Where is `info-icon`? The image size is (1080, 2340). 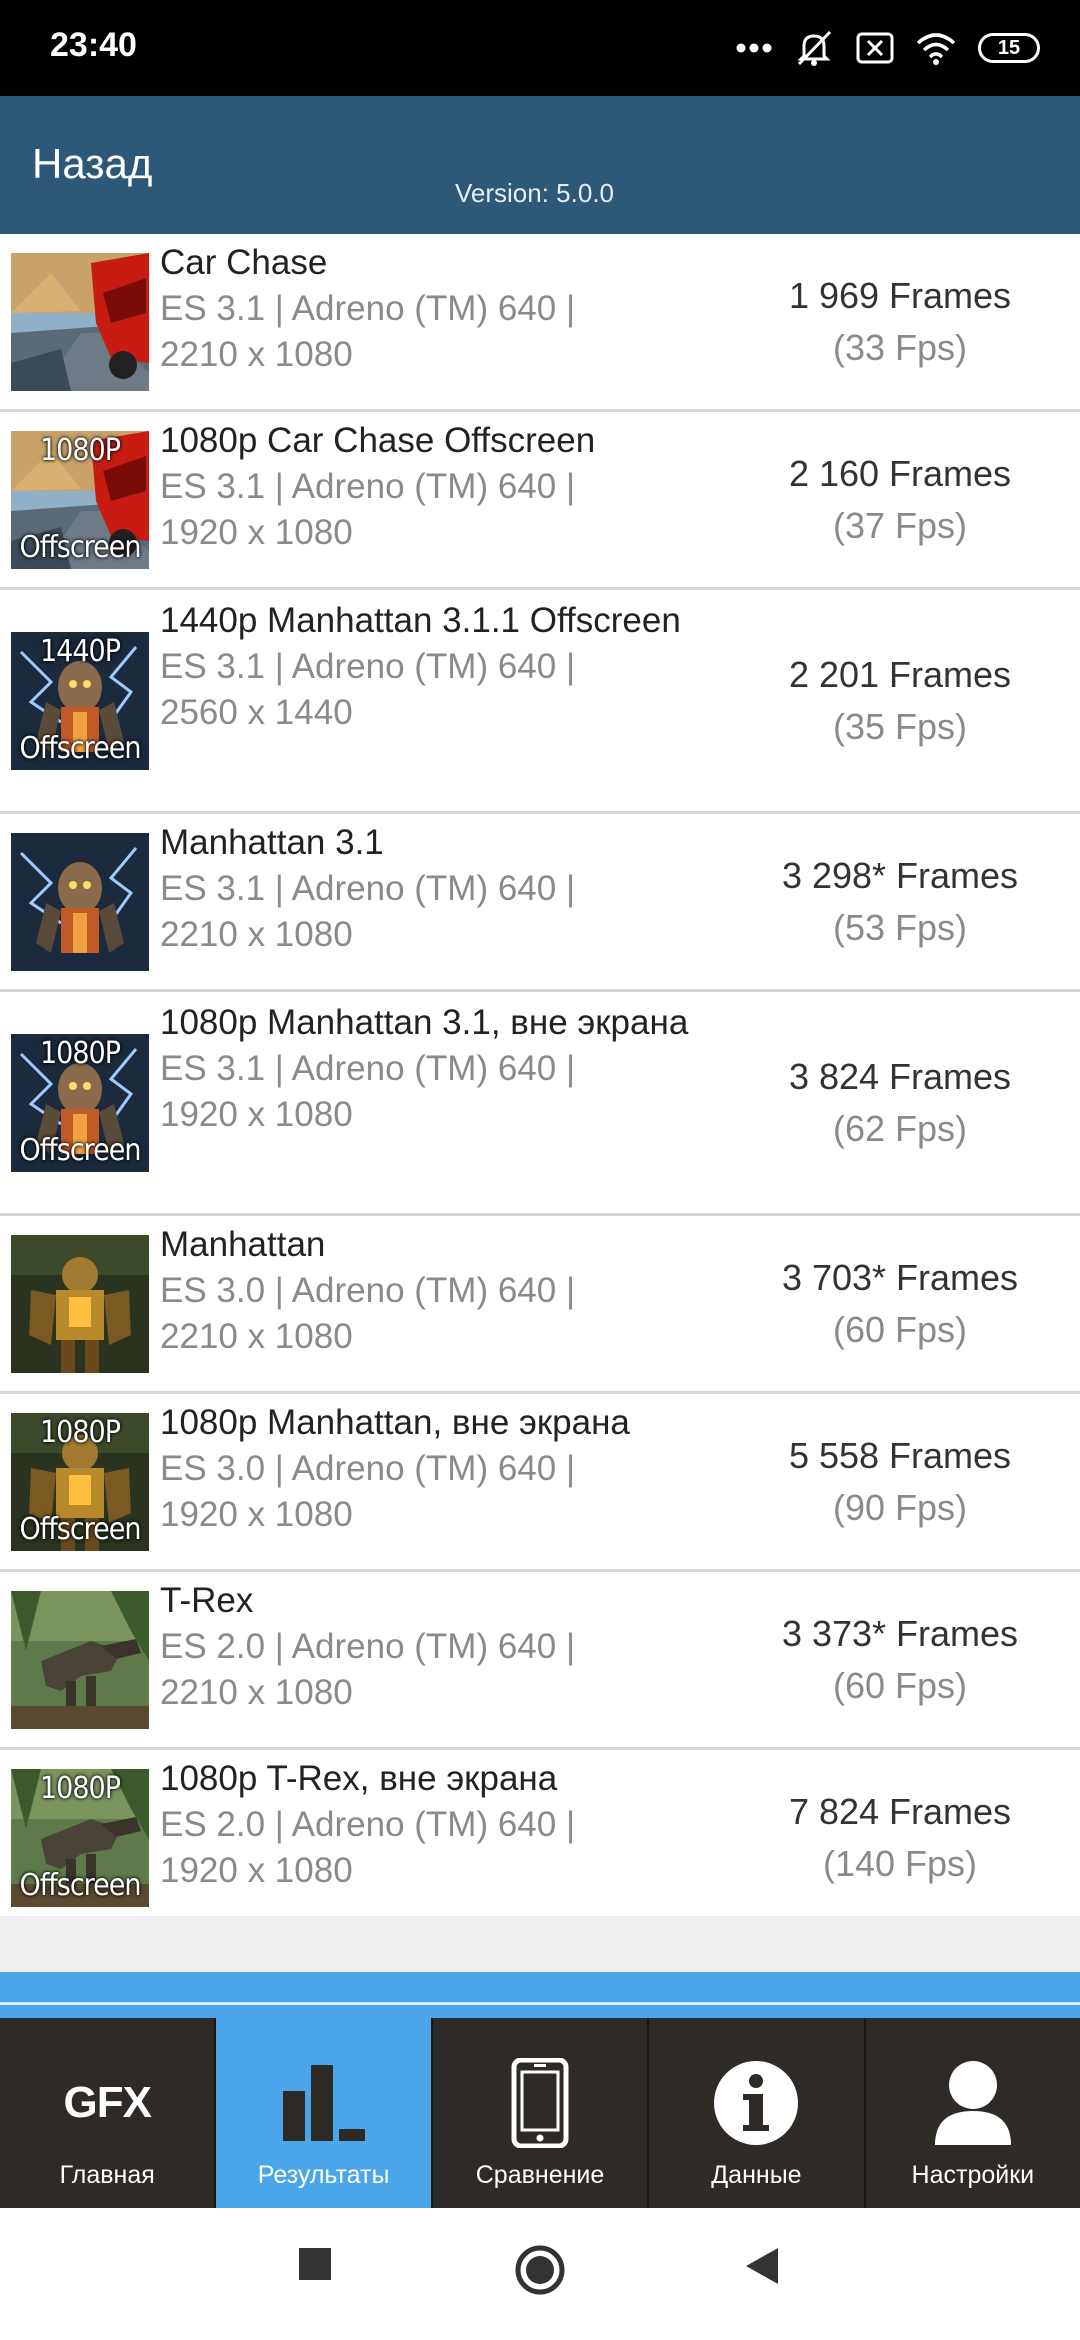
info-icon is located at coordinates (756, 2103).